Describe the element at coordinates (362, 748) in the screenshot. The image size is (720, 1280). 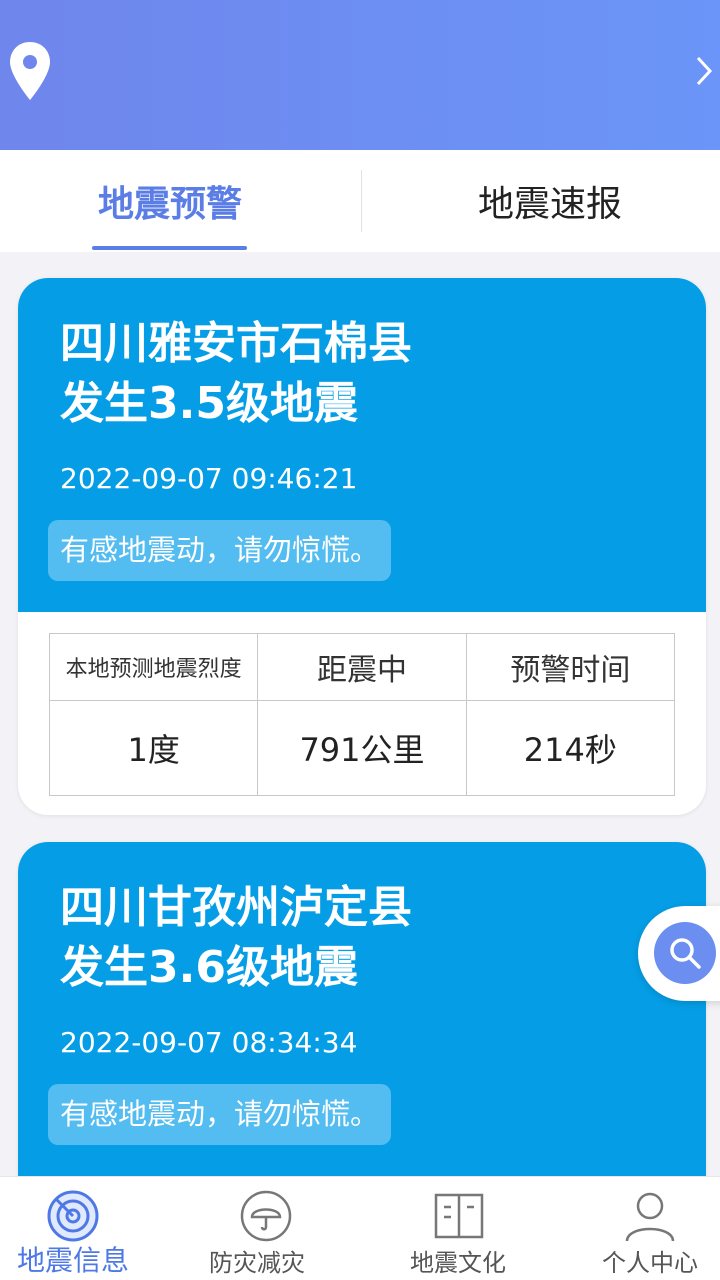
I see `table-value-distance: 791公里` at that location.